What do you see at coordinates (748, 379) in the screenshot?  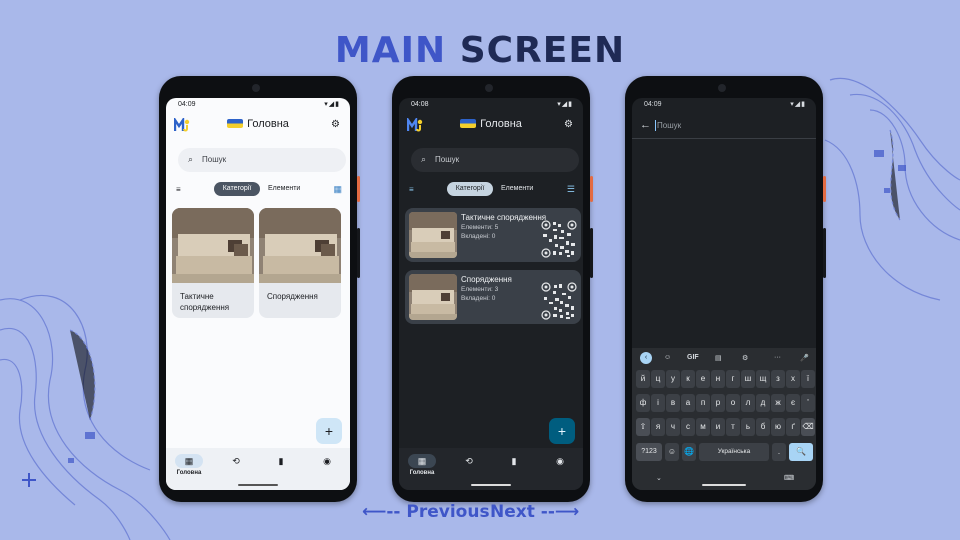 I see `key-ш: ш` at bounding box center [748, 379].